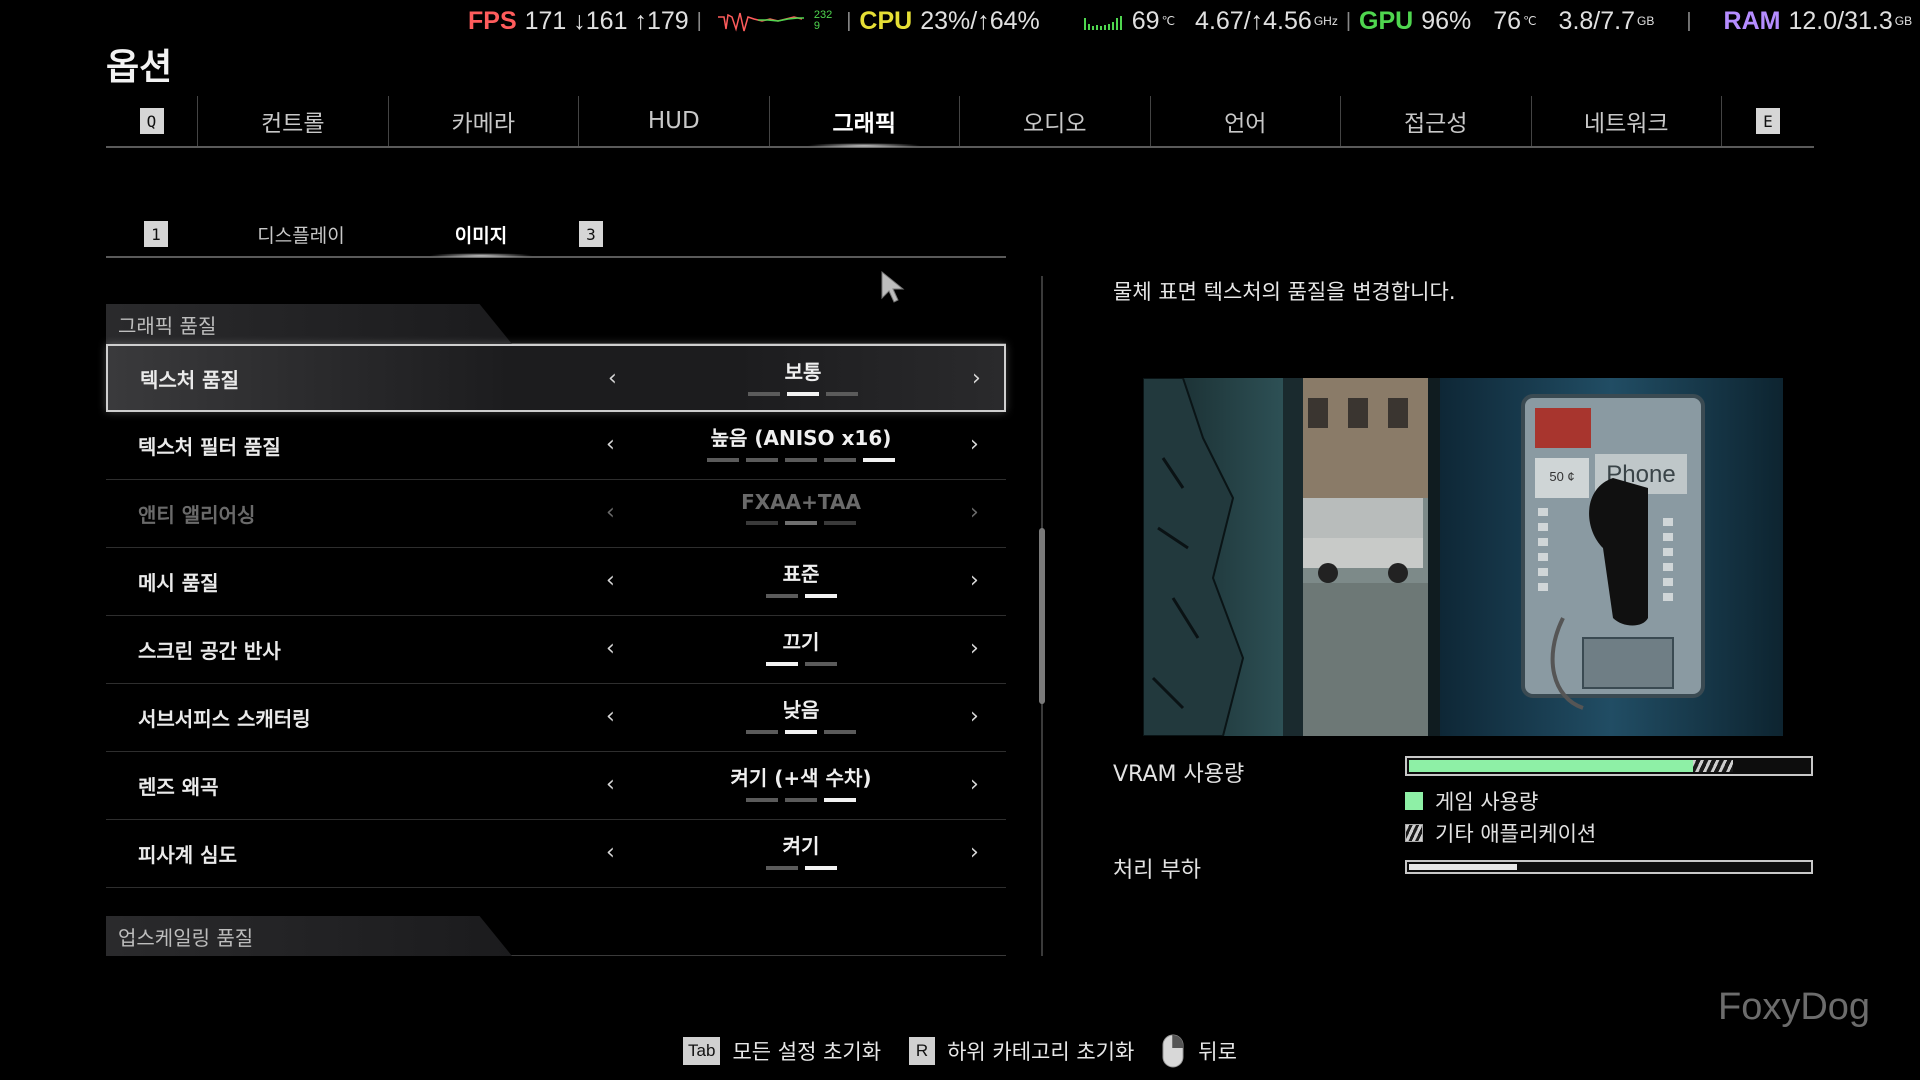 This screenshot has height=1080, width=1920. Describe the element at coordinates (760, 22) in the screenshot. I see `fps-graph-icon` at that location.